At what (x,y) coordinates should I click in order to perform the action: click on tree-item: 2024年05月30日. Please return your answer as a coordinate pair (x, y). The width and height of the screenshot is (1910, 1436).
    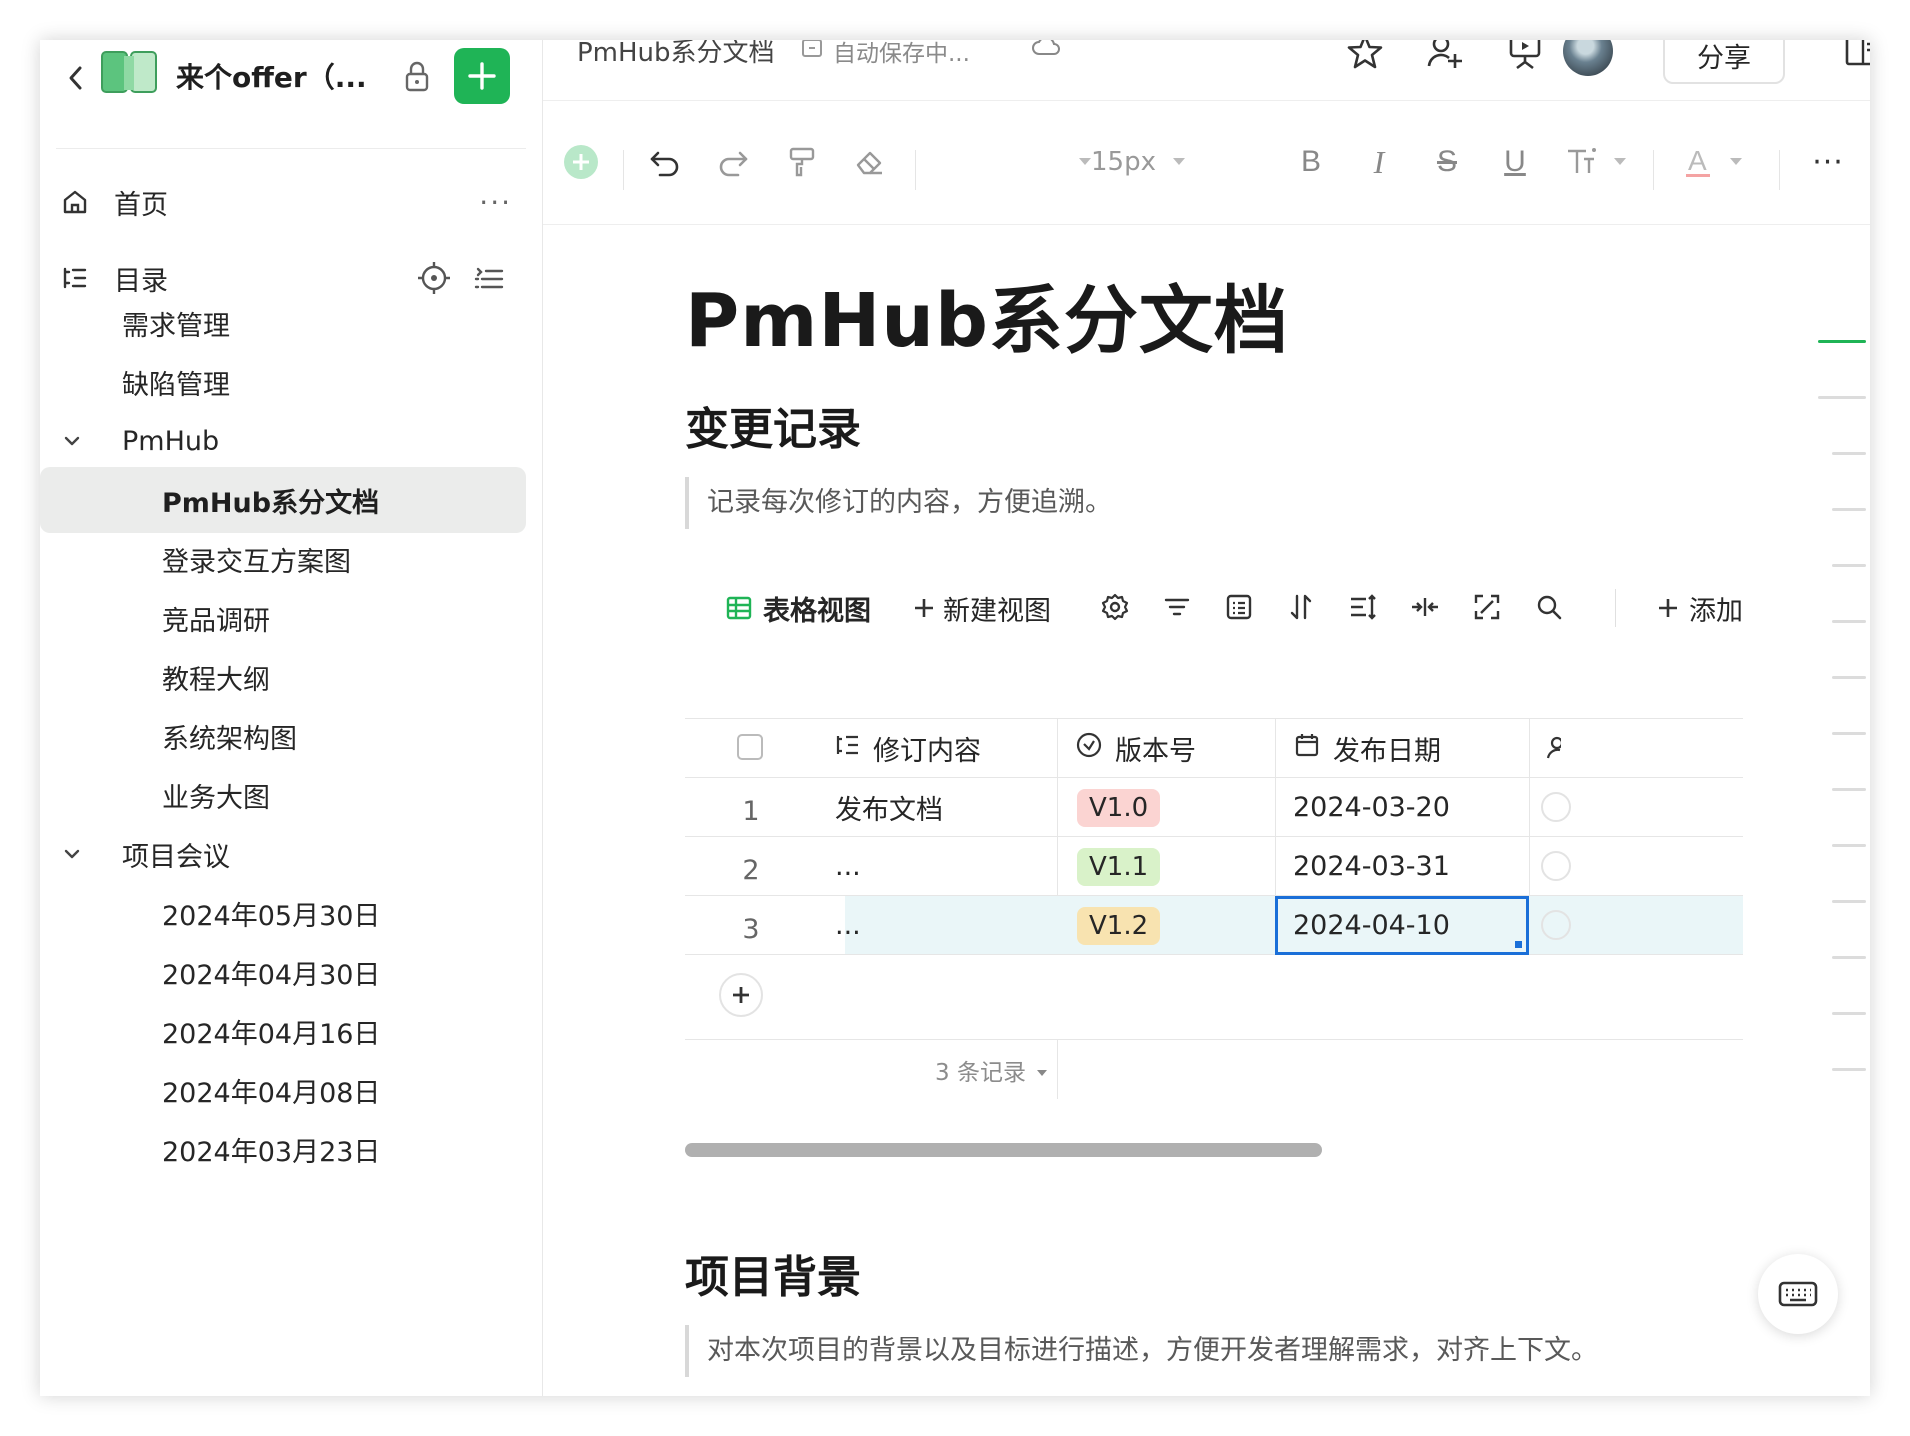
    Looking at the image, I should click on (291, 913).